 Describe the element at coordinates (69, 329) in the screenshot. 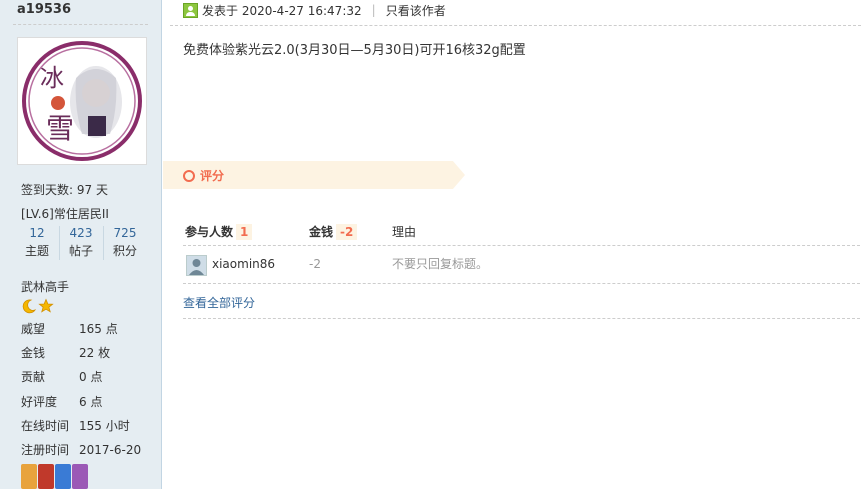

I see `info-prestige: 威望 165 点` at that location.